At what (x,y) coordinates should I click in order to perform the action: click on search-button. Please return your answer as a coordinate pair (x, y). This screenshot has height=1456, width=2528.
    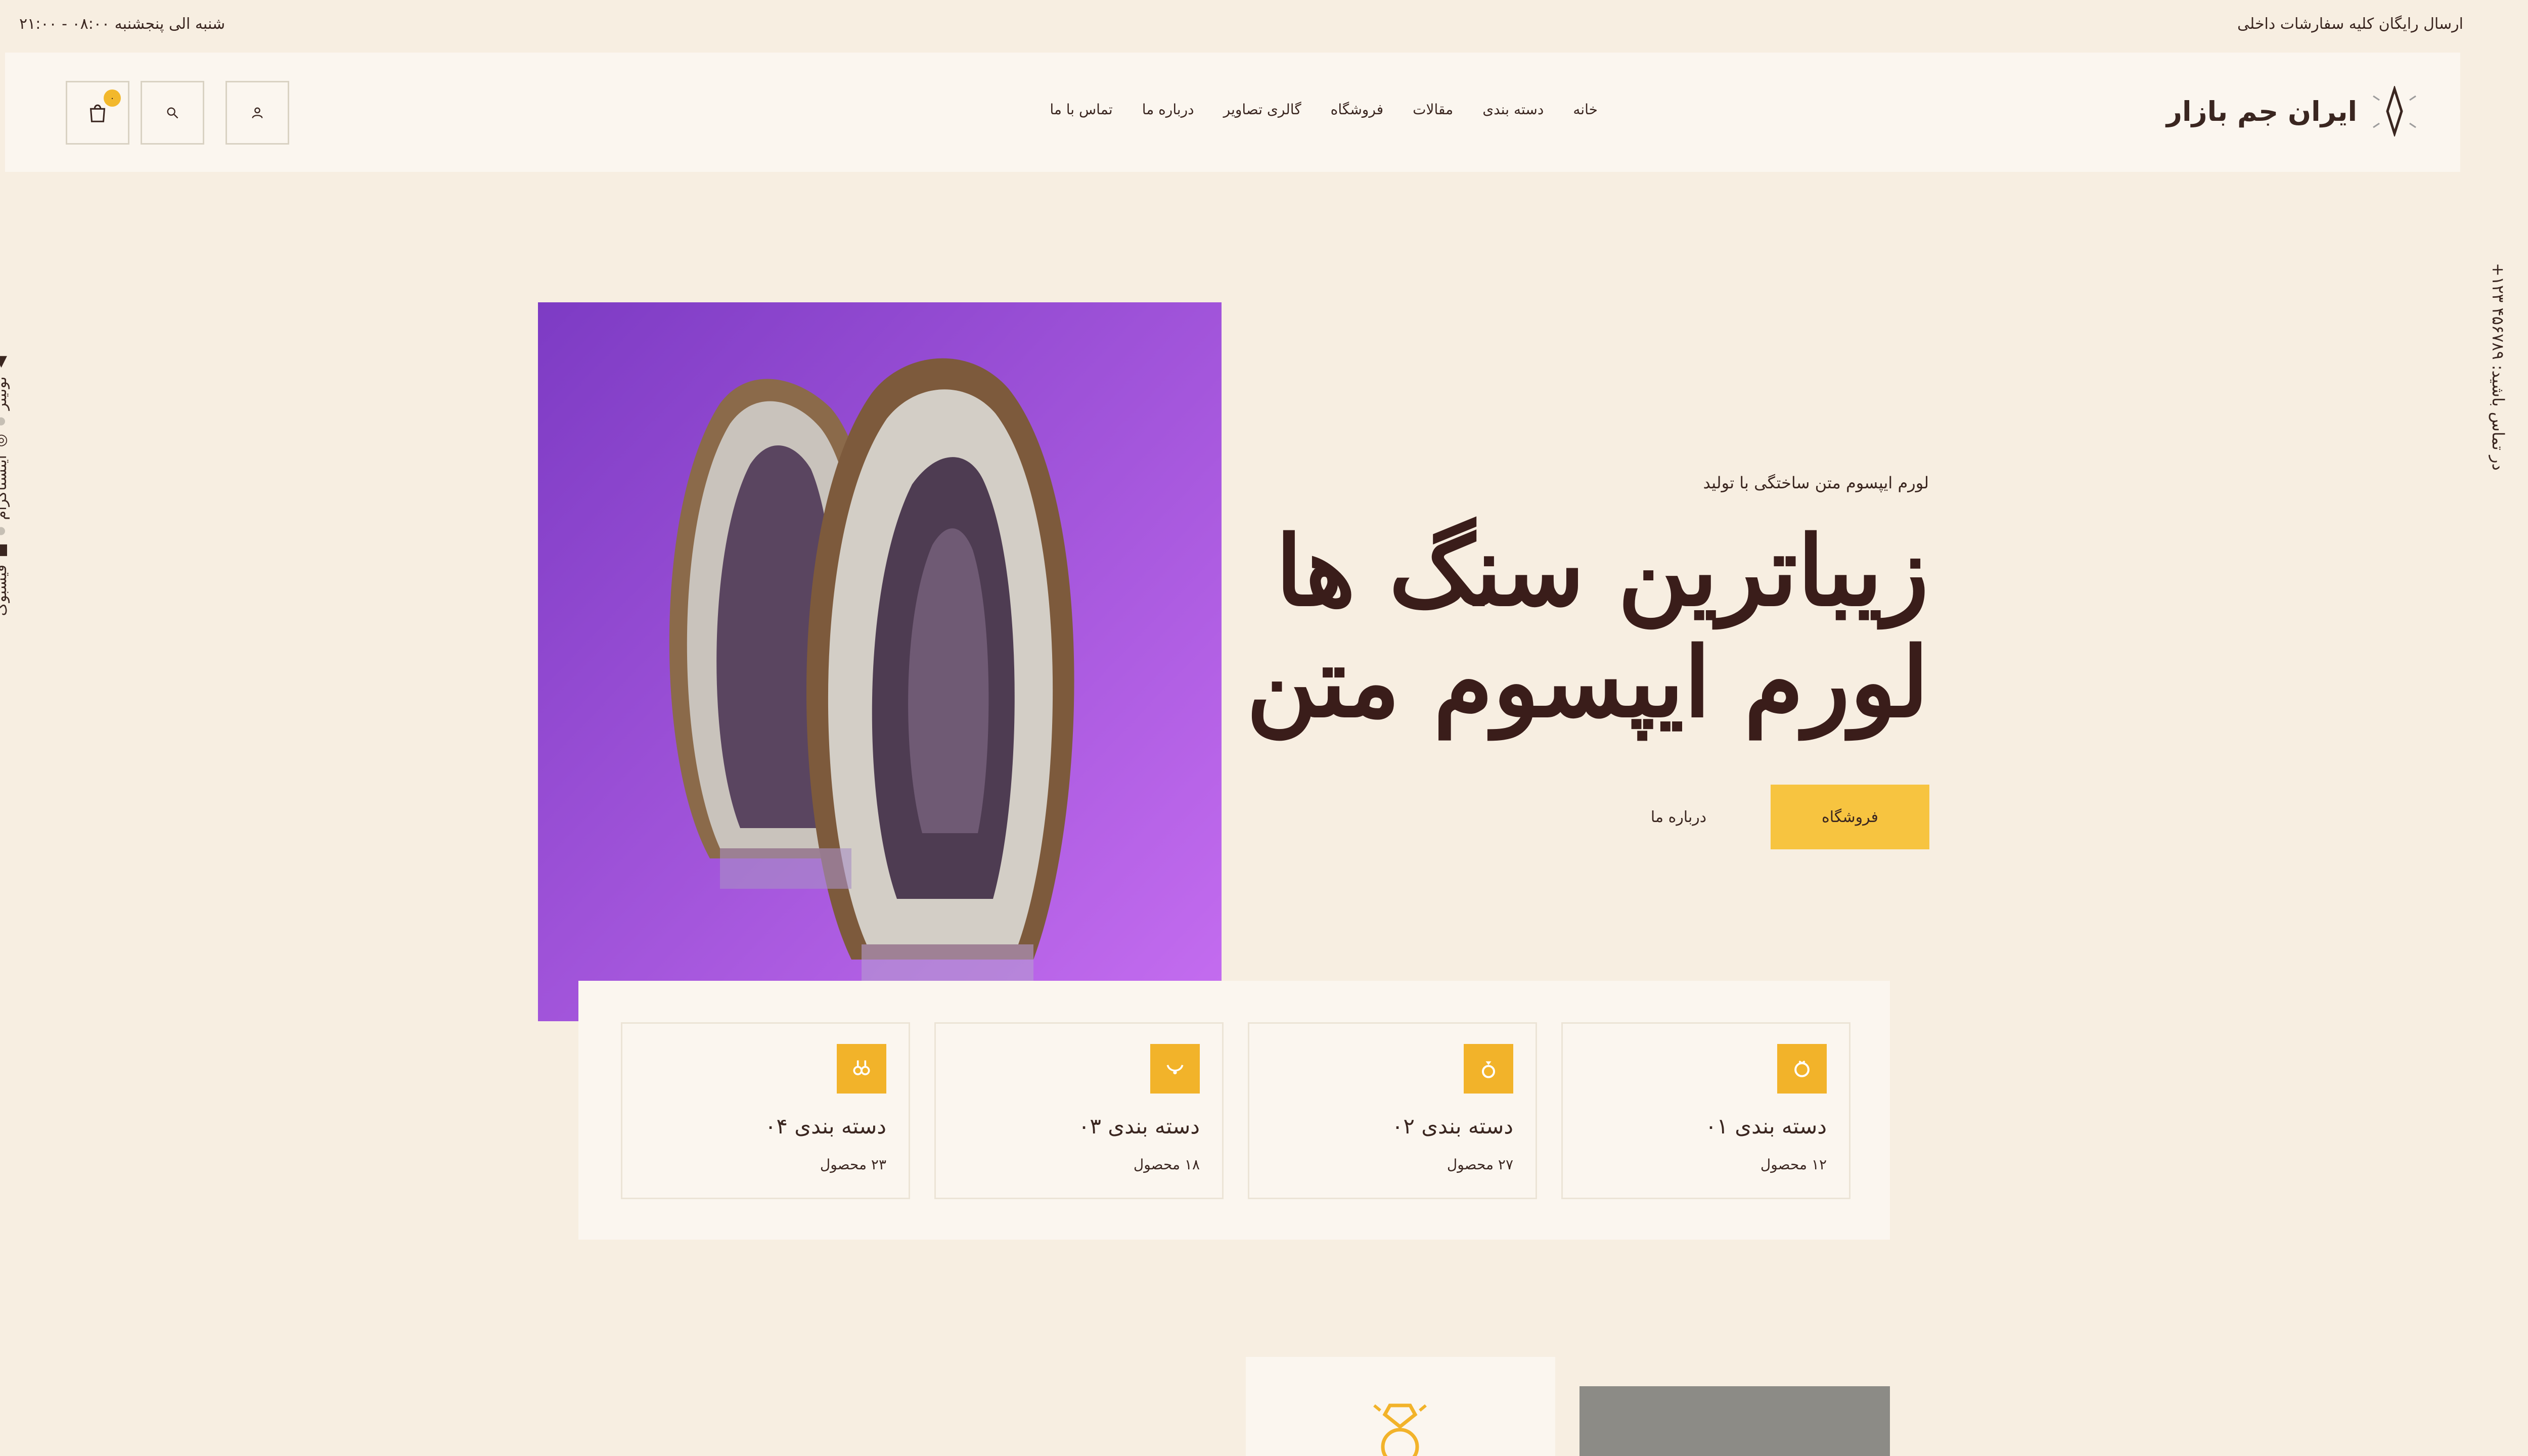
    Looking at the image, I should click on (173, 113).